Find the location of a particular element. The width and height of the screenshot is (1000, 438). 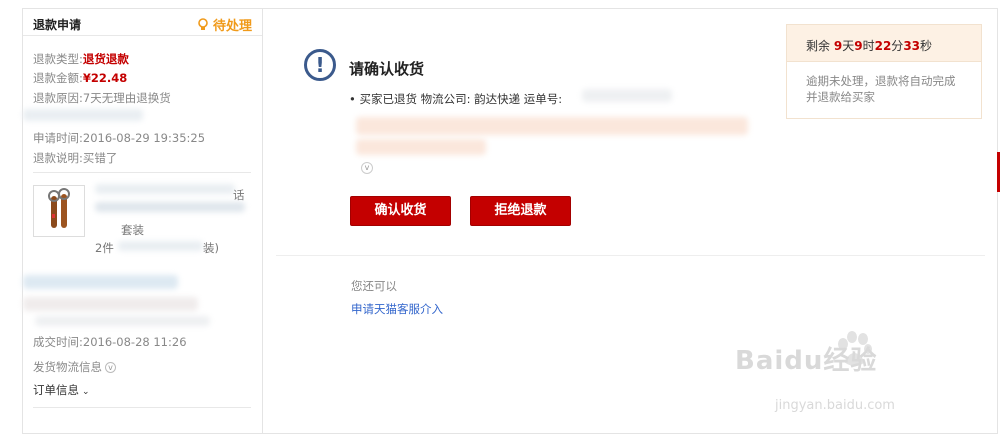

refund-amount-value: ¥22.48 is located at coordinates (105, 78).